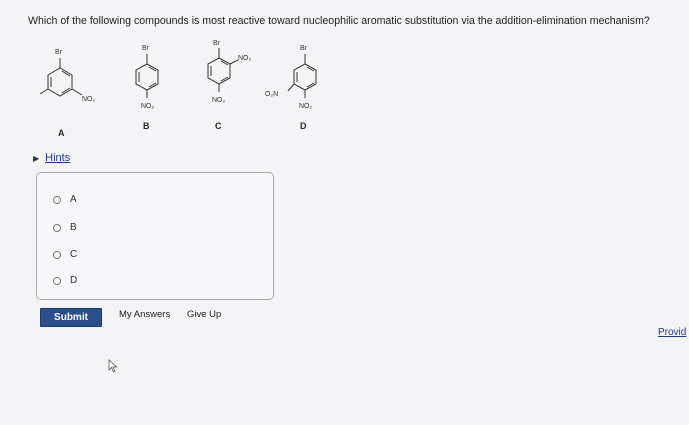 This screenshot has width=689, height=425. Describe the element at coordinates (147, 77) in the screenshot. I see `molecule-b-structure: Br NO₂` at that location.